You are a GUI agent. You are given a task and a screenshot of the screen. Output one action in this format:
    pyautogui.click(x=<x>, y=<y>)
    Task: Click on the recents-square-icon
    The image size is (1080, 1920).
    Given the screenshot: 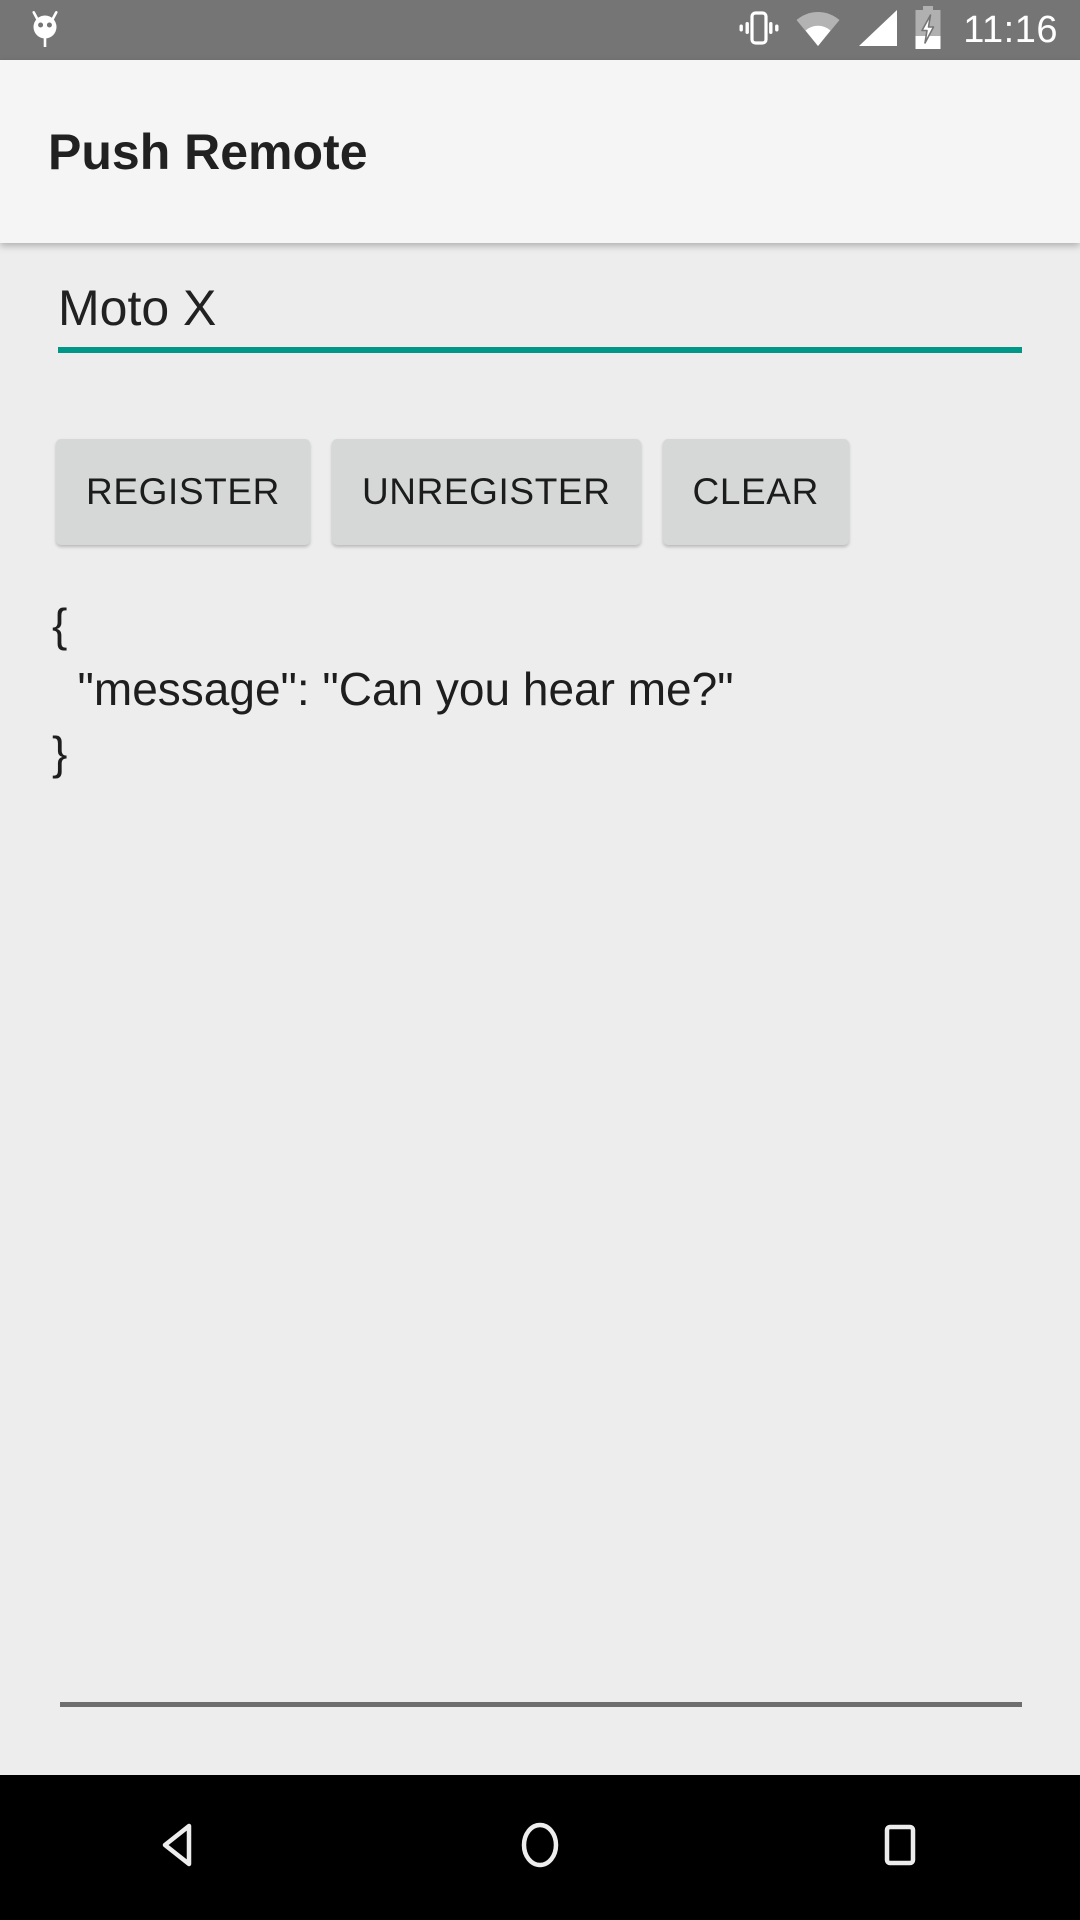 What is the action you would take?
    pyautogui.click(x=900, y=1847)
    